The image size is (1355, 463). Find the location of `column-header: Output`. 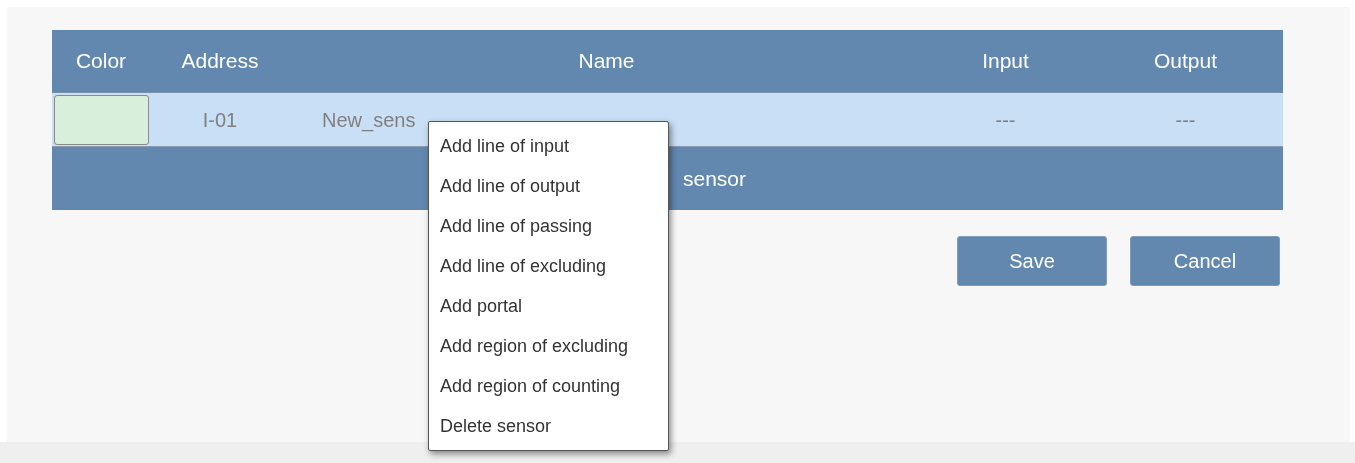

column-header: Output is located at coordinates (1185, 61).